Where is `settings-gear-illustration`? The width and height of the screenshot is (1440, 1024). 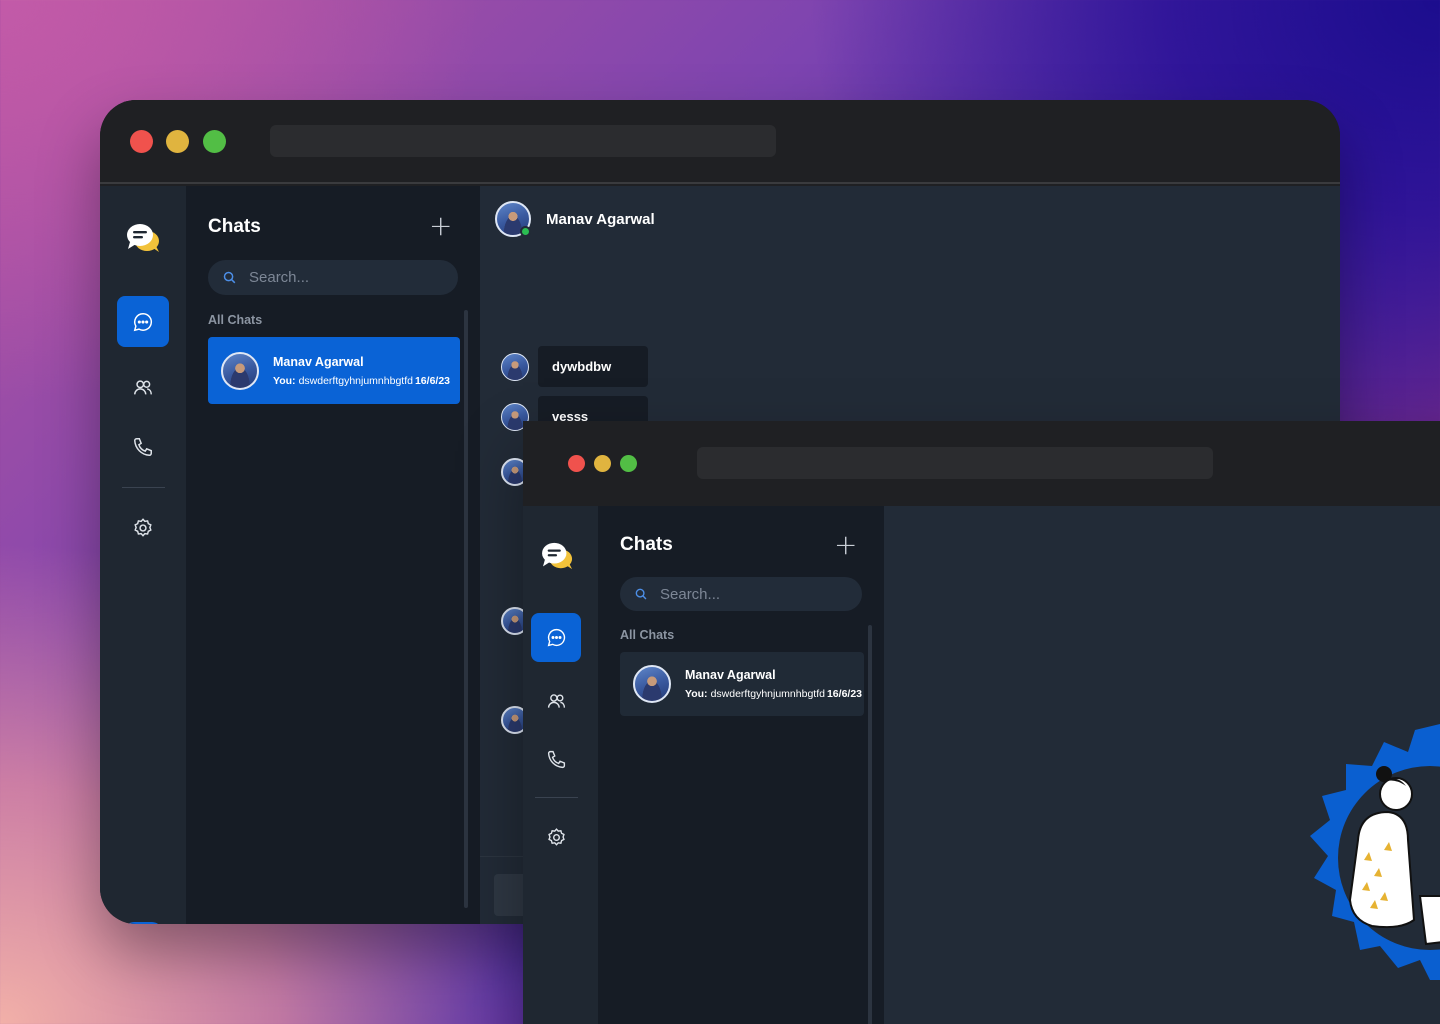
settings-gear-illustration is located at coordinates (1360, 850).